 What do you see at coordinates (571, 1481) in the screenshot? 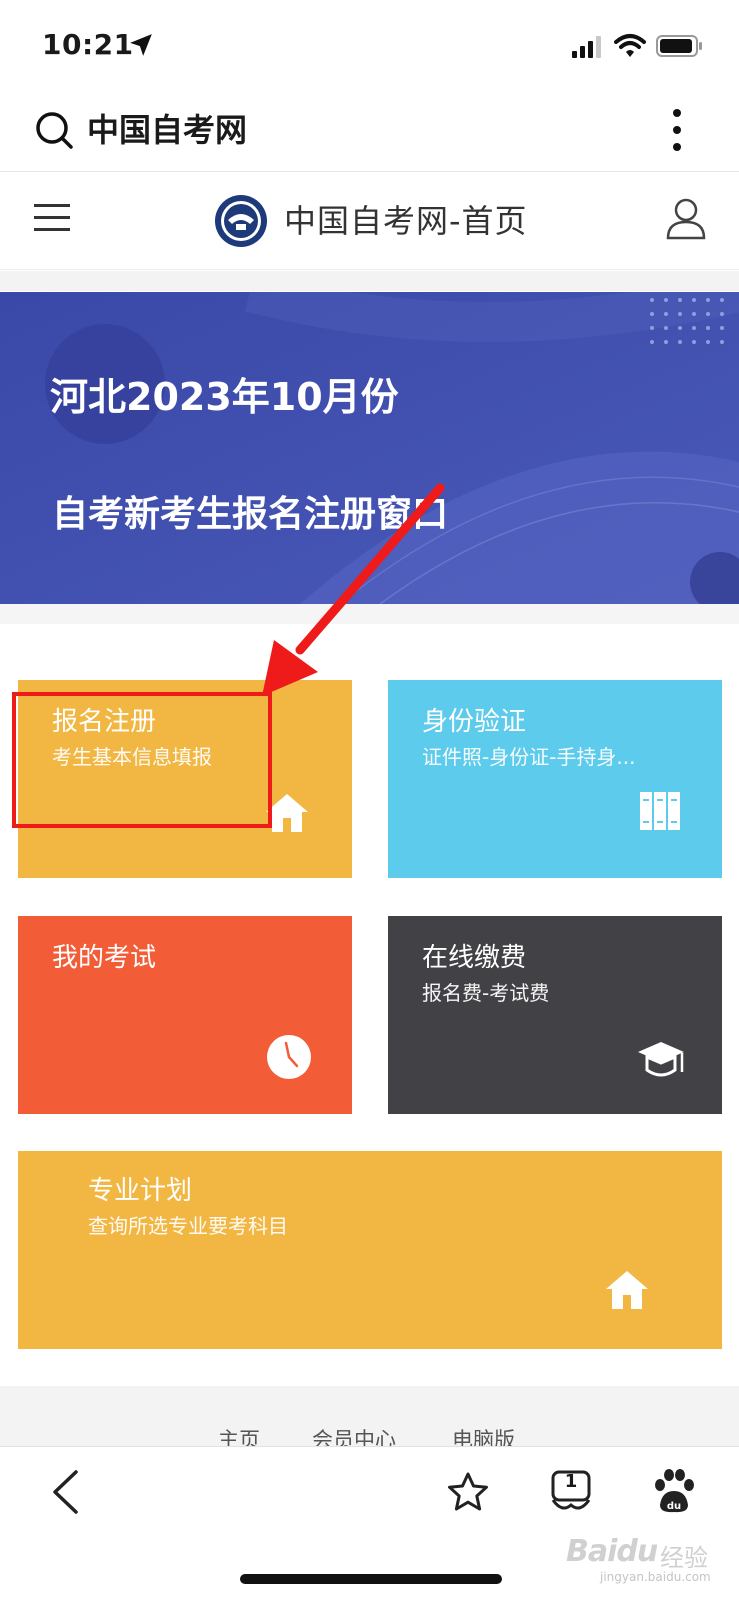
I see `tab-count: 1` at bounding box center [571, 1481].